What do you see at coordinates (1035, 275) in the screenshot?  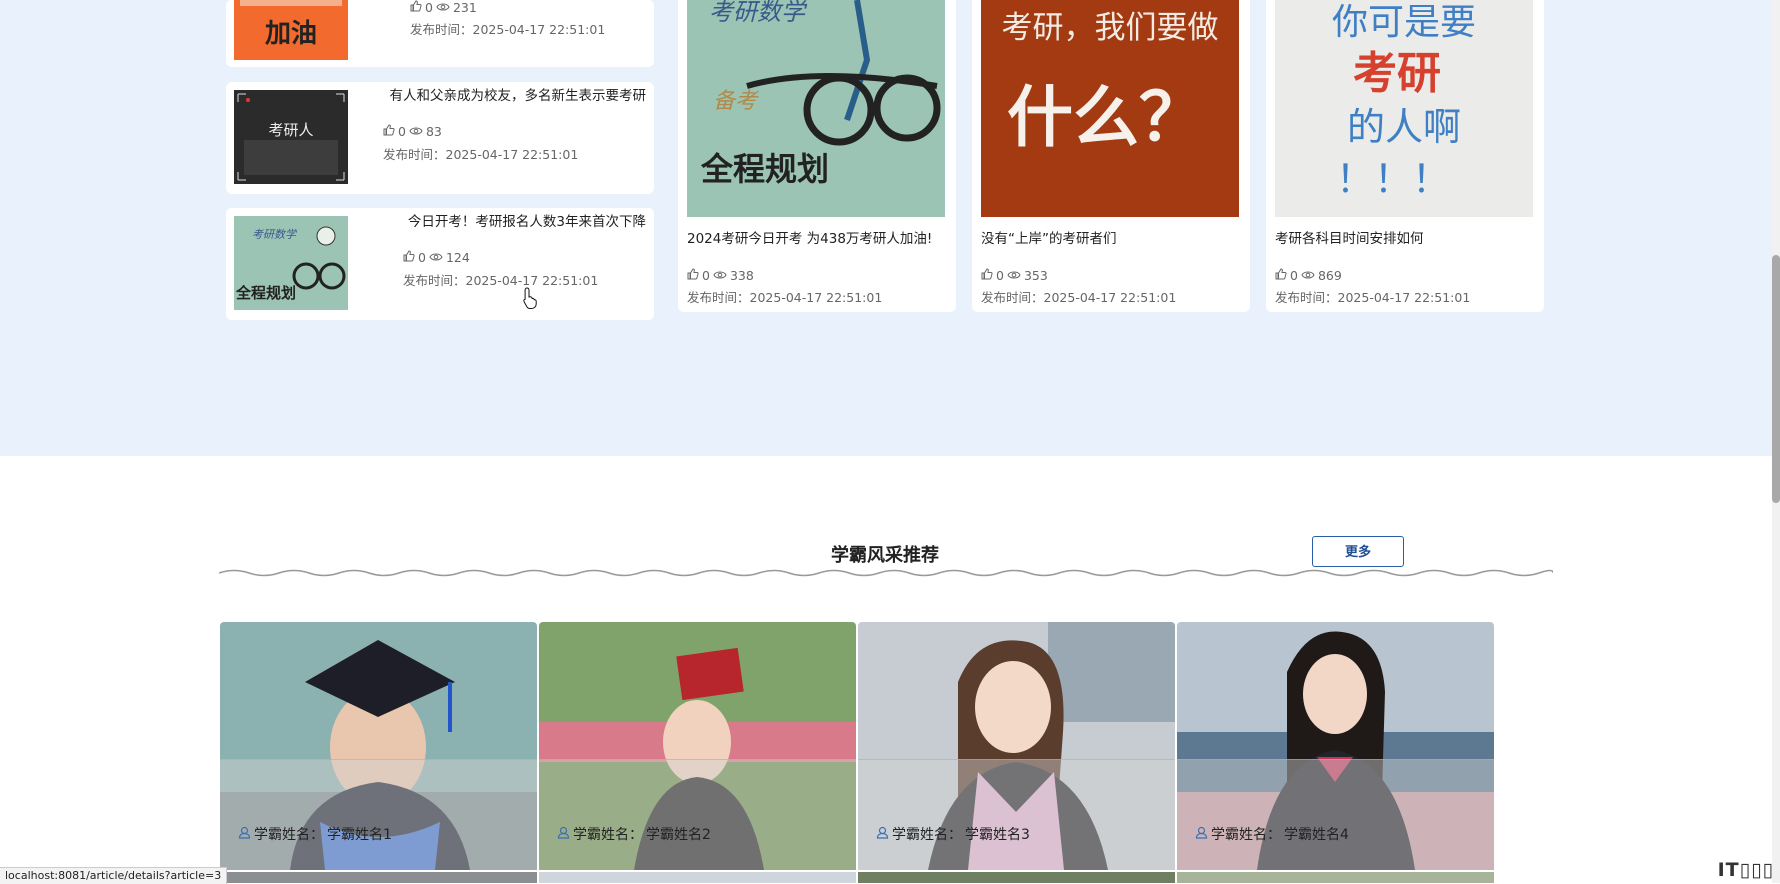 I see `view-count: 353` at bounding box center [1035, 275].